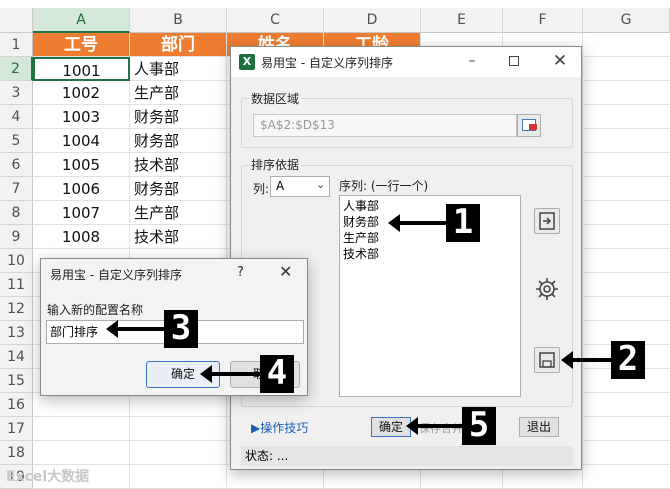 This screenshot has width=670, height=489. I want to click on cell-a6: 1005, so click(81, 165).